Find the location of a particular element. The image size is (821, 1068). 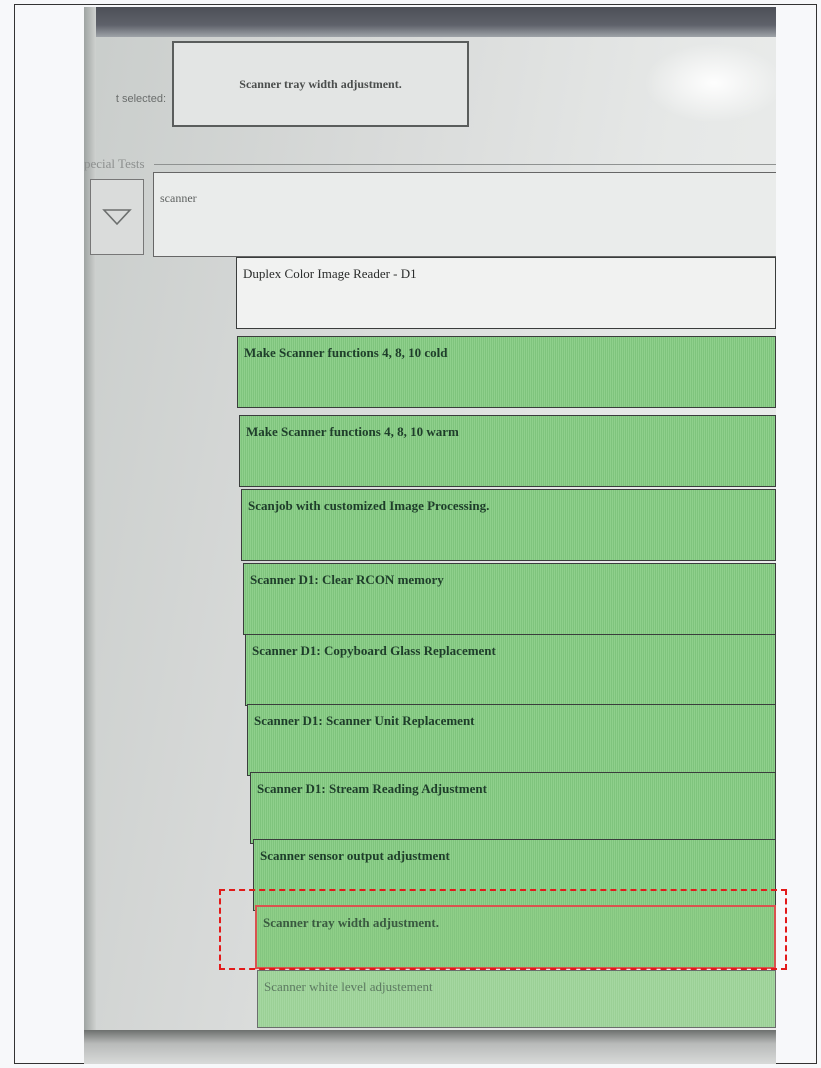

list-item-copyboard-glass-replacement: Scanner D1: Copyboard Glass Replacement is located at coordinates (510, 670).